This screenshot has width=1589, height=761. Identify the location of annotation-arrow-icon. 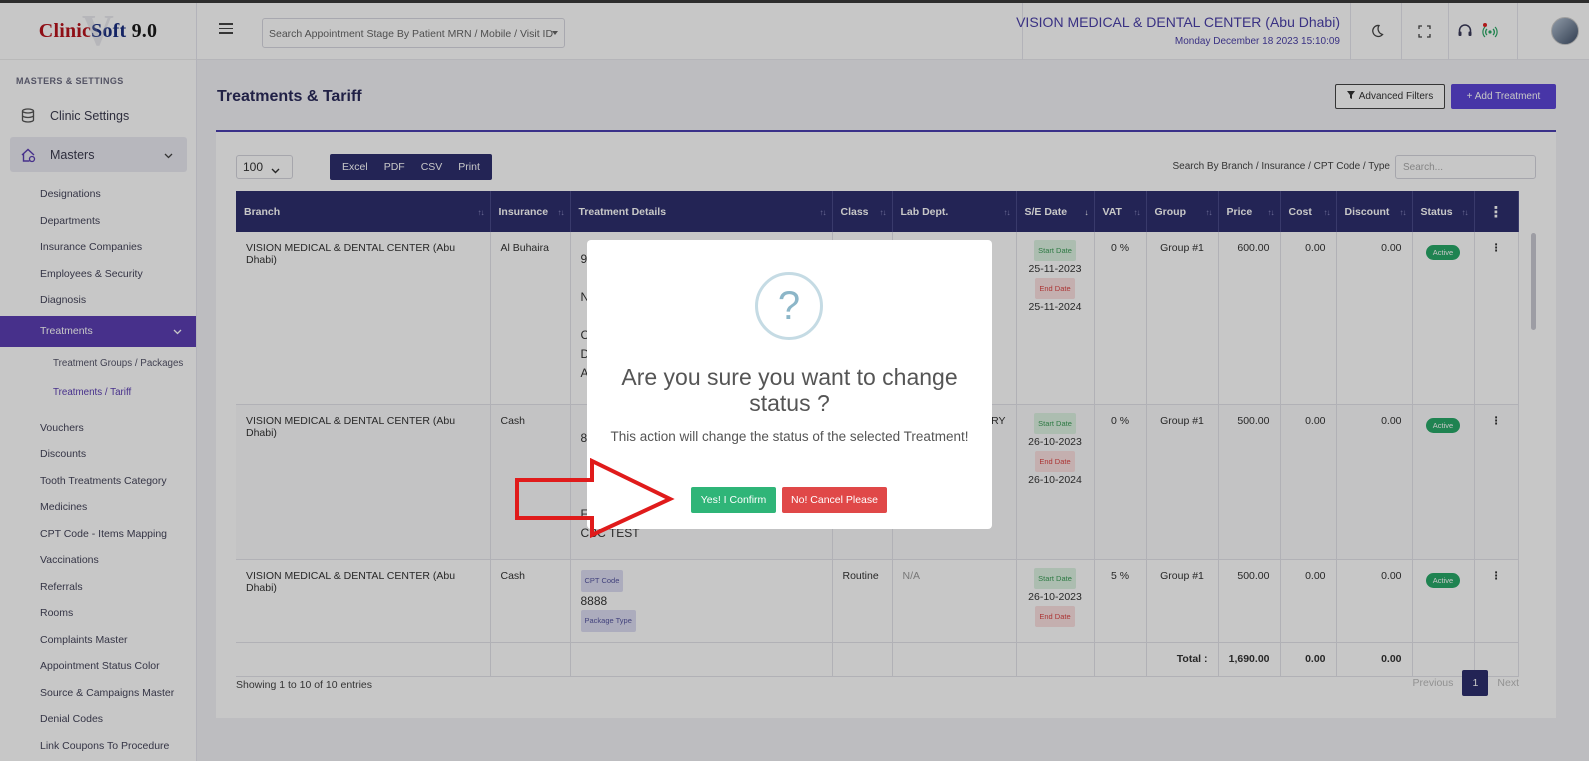
(595, 498).